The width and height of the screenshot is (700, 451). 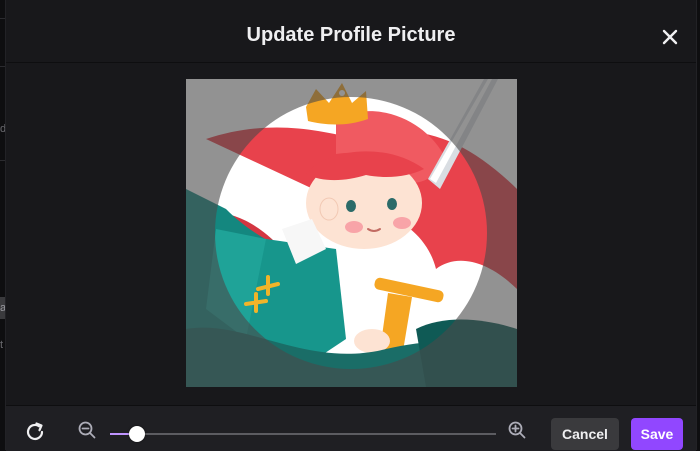 I want to click on zoom-out-button, so click(x=87, y=430).